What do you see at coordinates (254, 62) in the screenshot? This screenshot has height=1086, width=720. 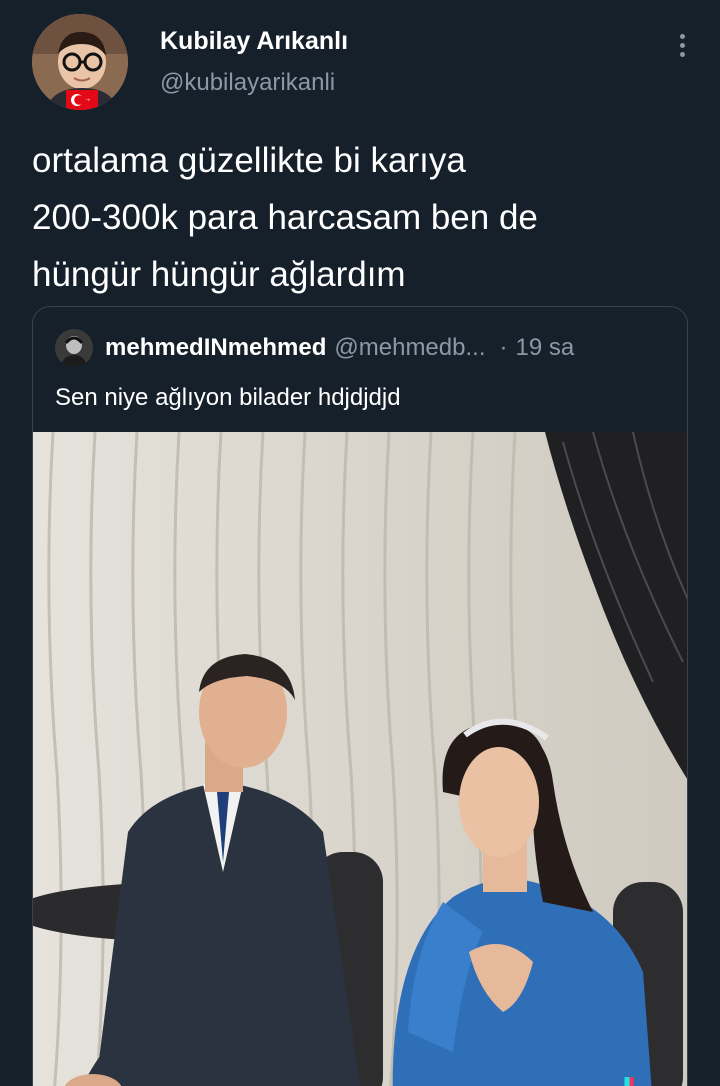 I see `author-info: Kubilay Arıkanlı @kubilayarikanli` at bounding box center [254, 62].